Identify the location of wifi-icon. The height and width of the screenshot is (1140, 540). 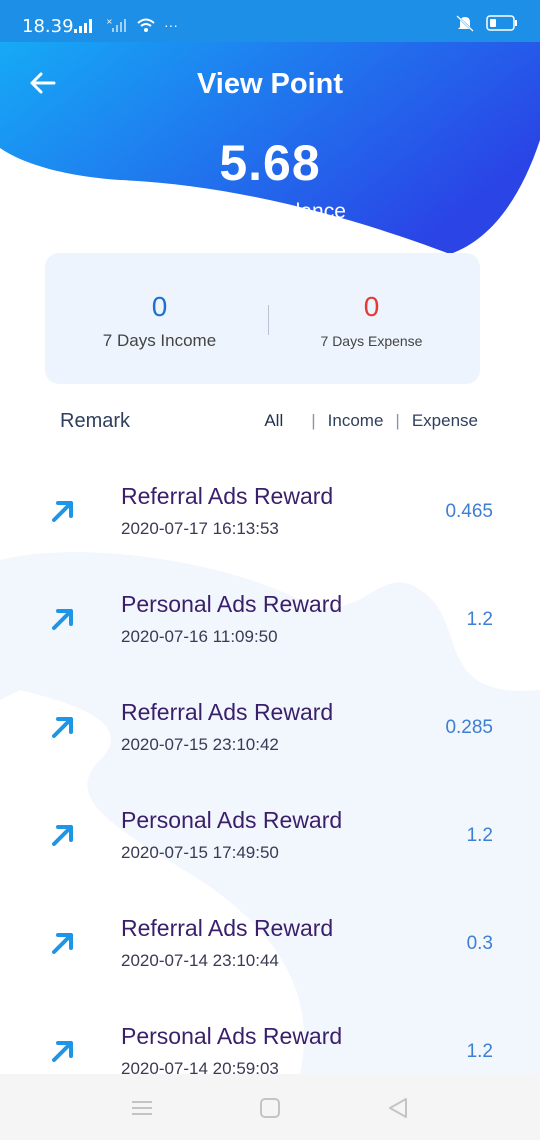
(146, 25).